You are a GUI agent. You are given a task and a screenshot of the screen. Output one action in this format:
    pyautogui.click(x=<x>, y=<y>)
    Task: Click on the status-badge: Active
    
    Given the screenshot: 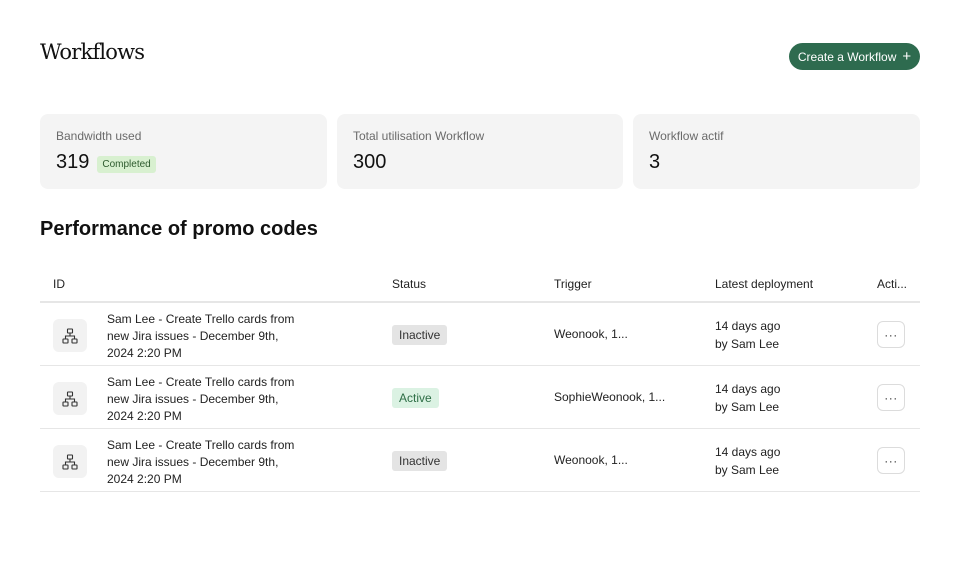 What is the action you would take?
    pyautogui.click(x=415, y=398)
    